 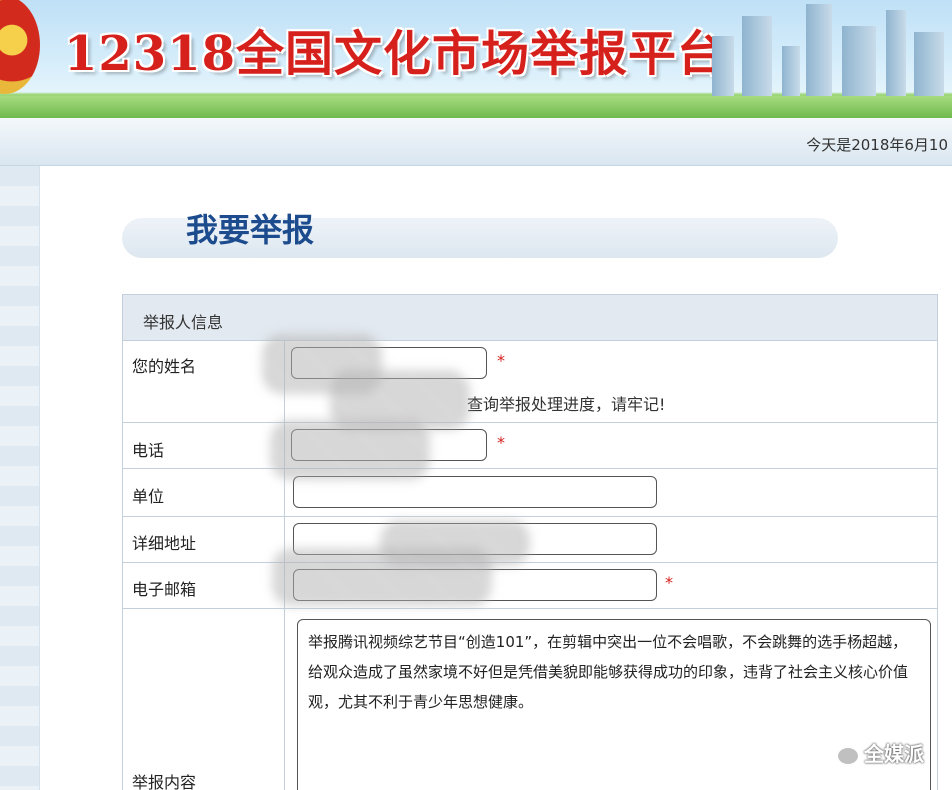 I want to click on national-emblem-icon, so click(x=20, y=47).